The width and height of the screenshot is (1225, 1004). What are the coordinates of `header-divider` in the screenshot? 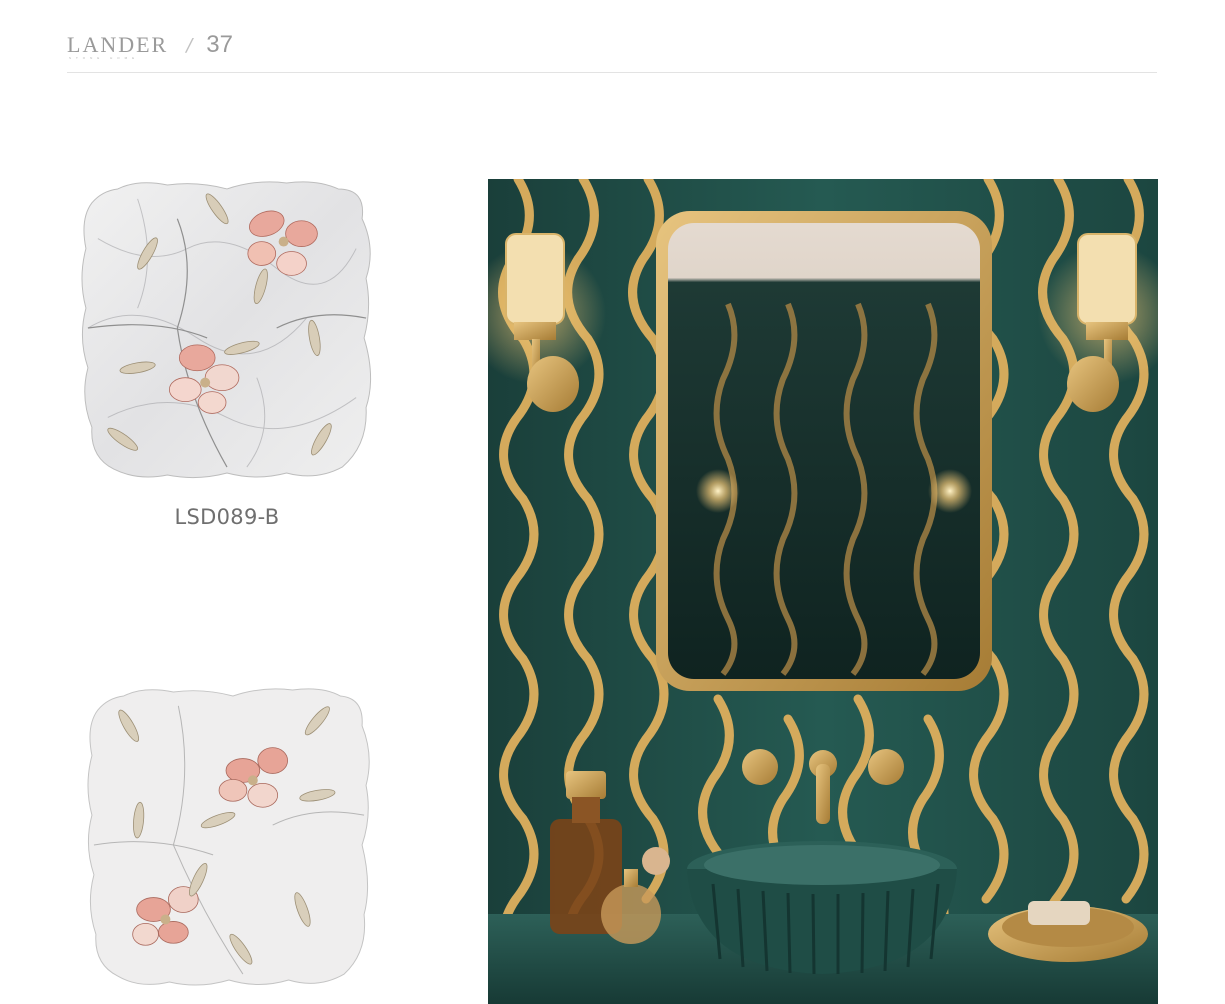 It's located at (612, 72).